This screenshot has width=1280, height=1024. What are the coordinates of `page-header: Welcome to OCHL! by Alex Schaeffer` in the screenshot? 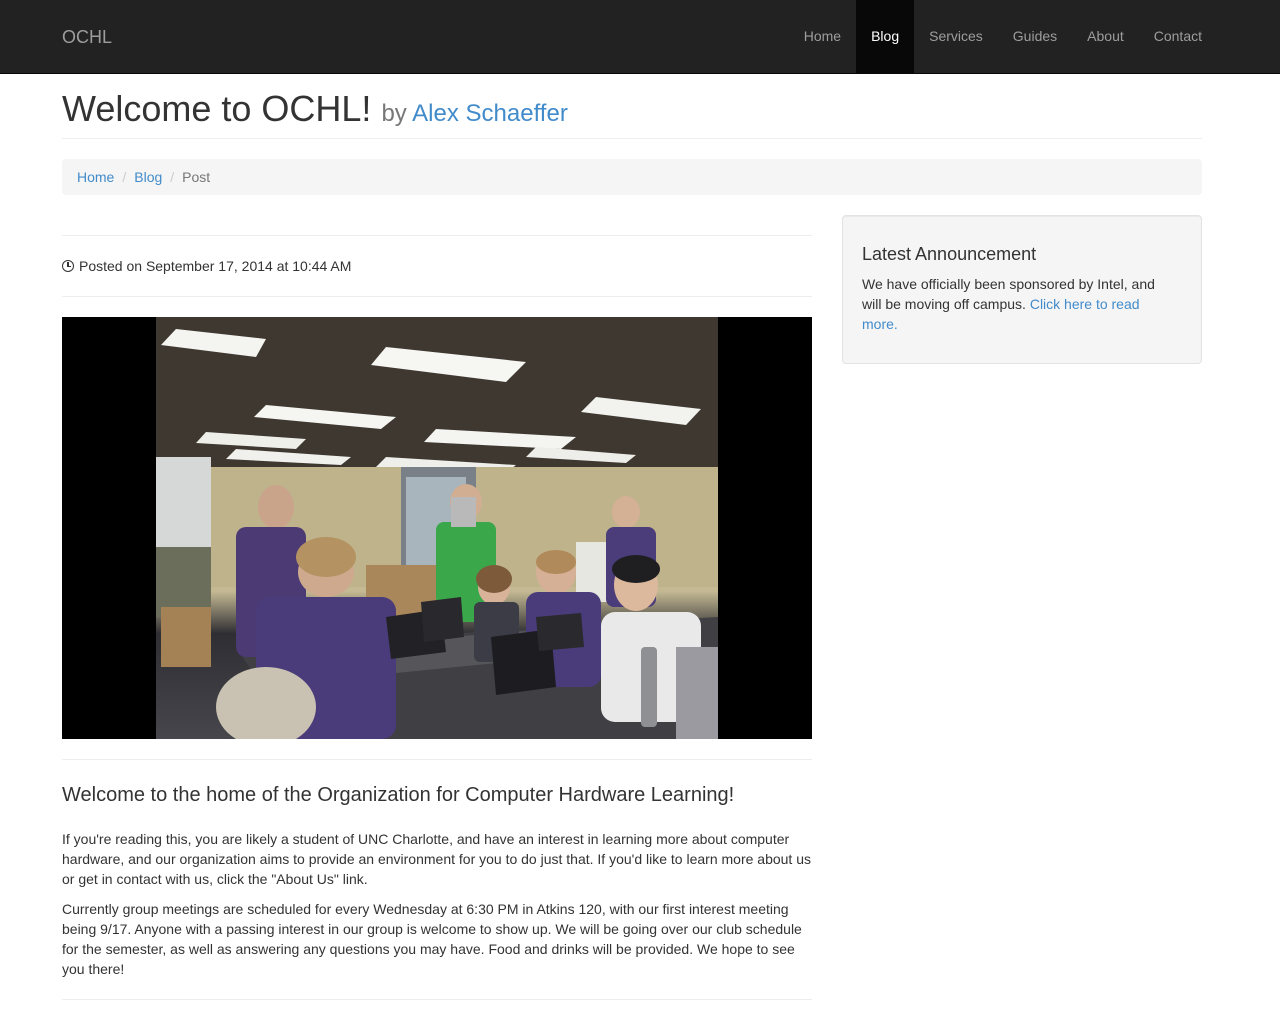 It's located at (632, 113).